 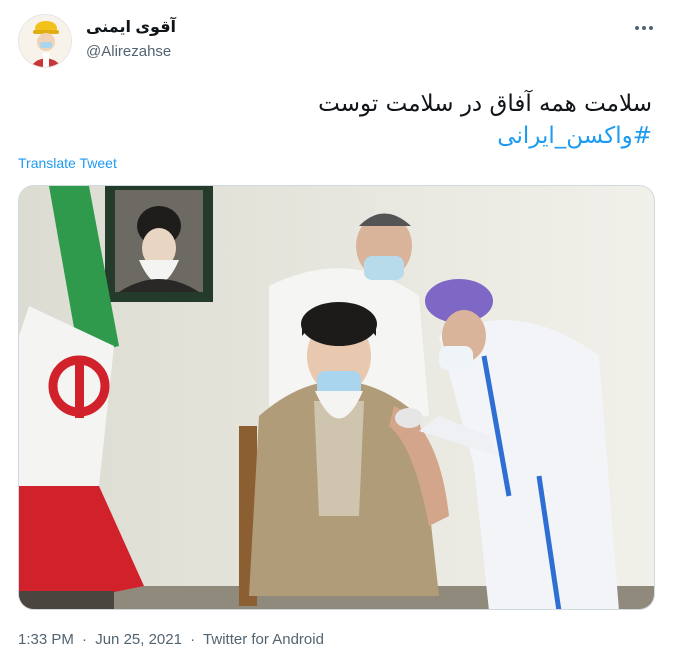 What do you see at coordinates (128, 51) in the screenshot?
I see `user-handle: @Alirezahse` at bounding box center [128, 51].